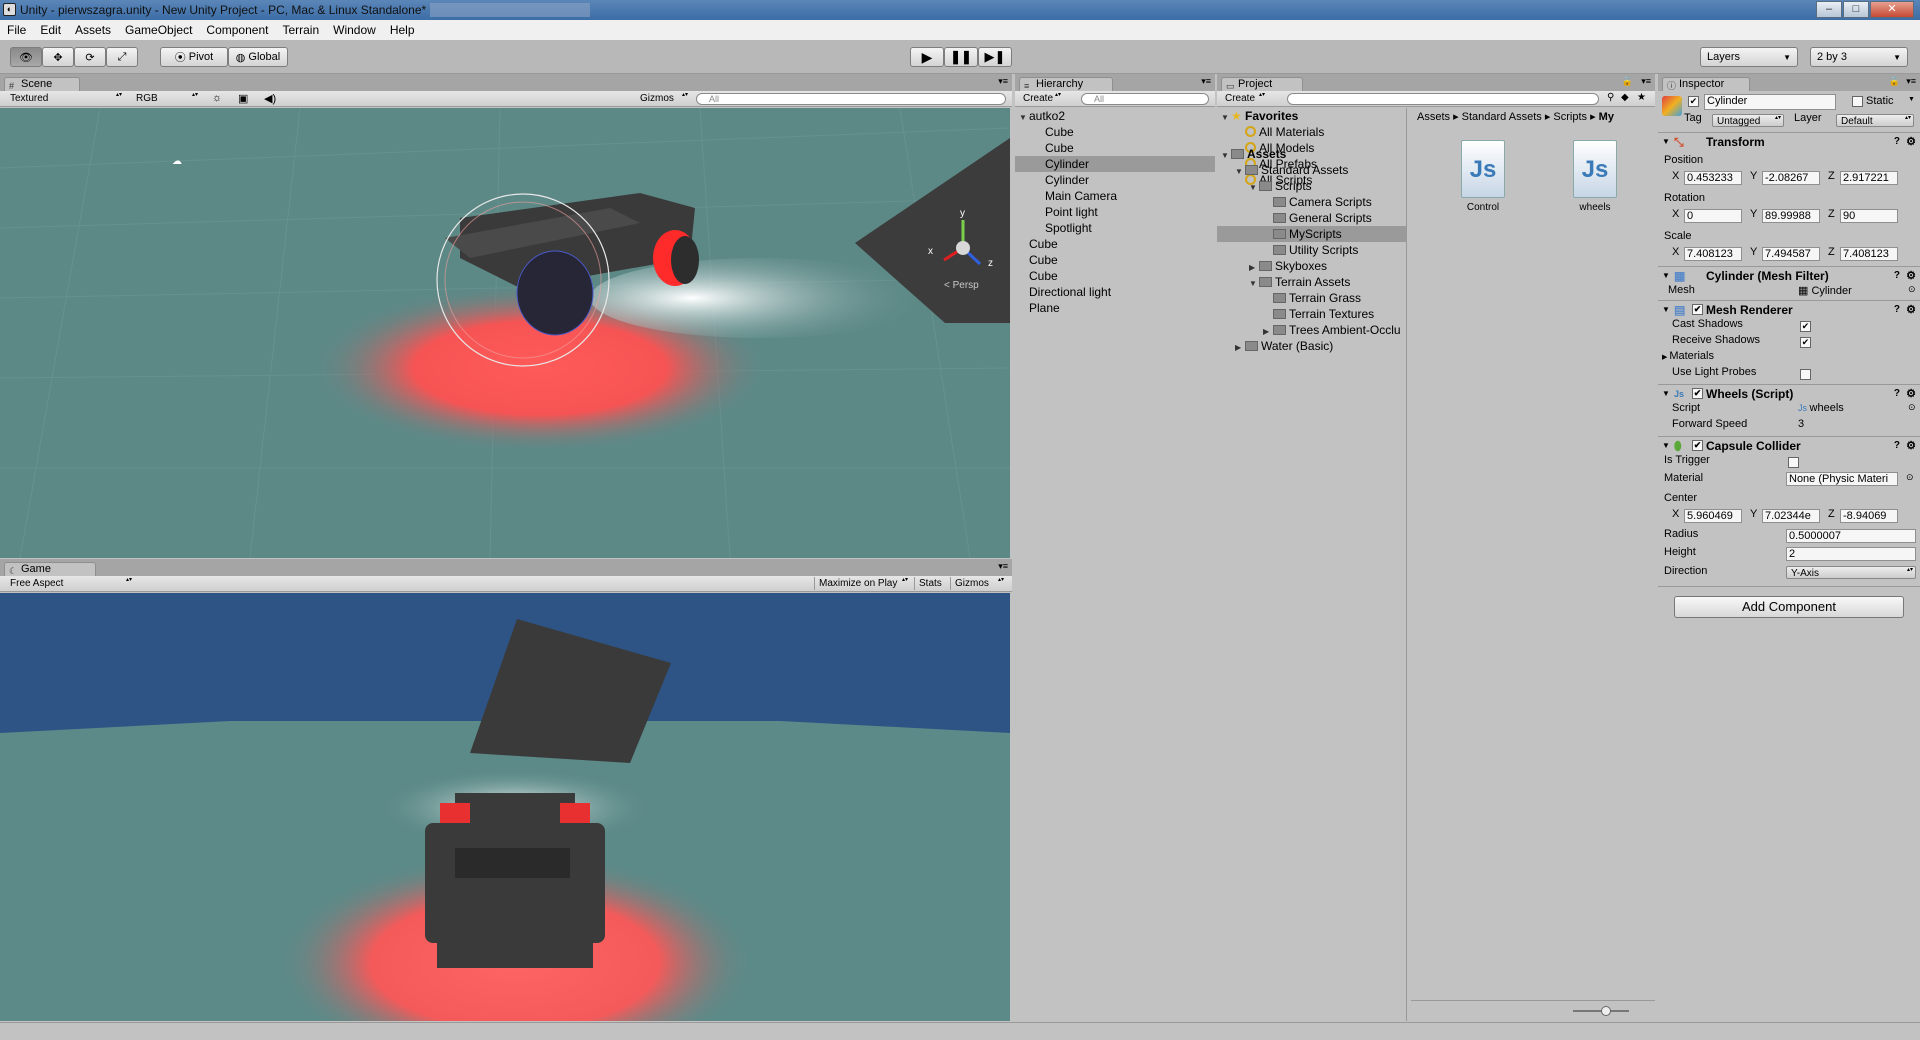 The image size is (1920, 1040). I want to click on scene-gizmos-dropdown: Gizmos, so click(663, 98).